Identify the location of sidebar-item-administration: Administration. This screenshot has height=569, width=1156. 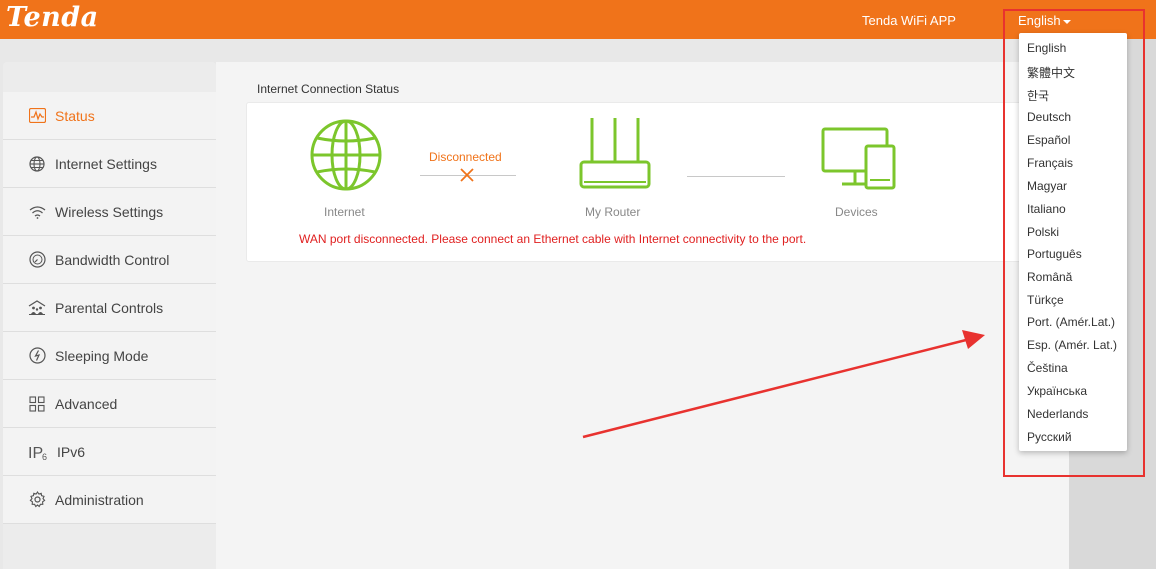
(109, 500).